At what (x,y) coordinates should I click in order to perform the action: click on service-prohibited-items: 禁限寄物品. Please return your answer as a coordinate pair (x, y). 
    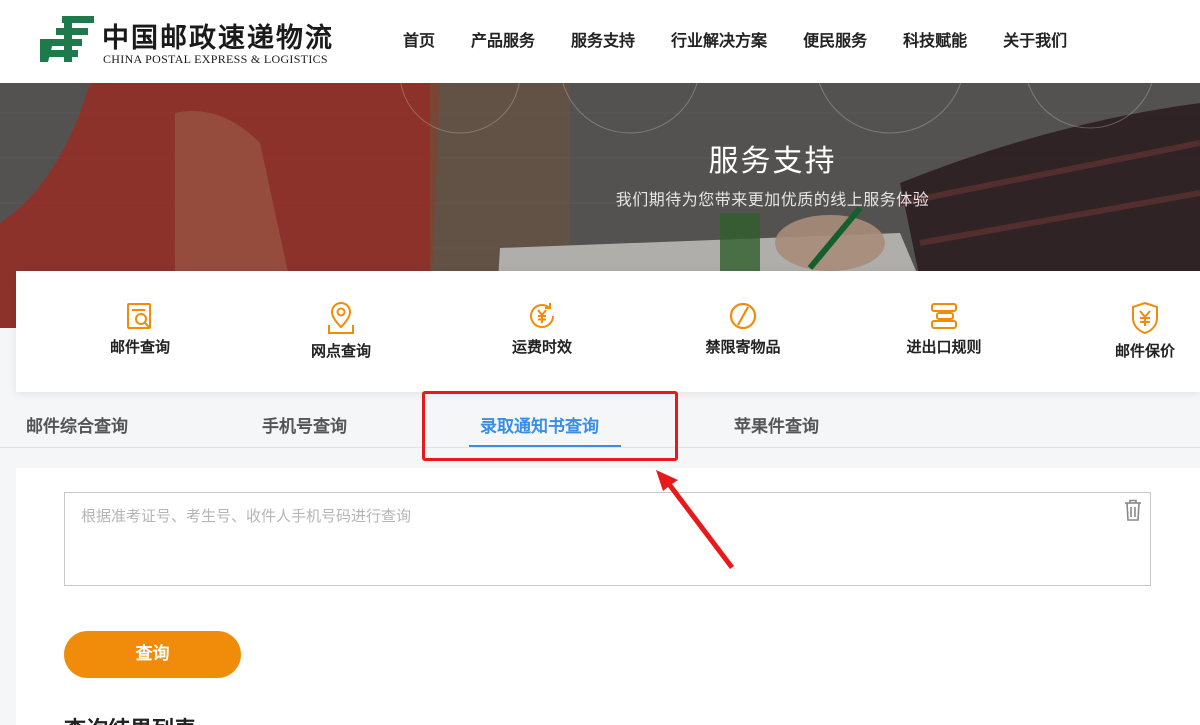
    Looking at the image, I should click on (743, 329).